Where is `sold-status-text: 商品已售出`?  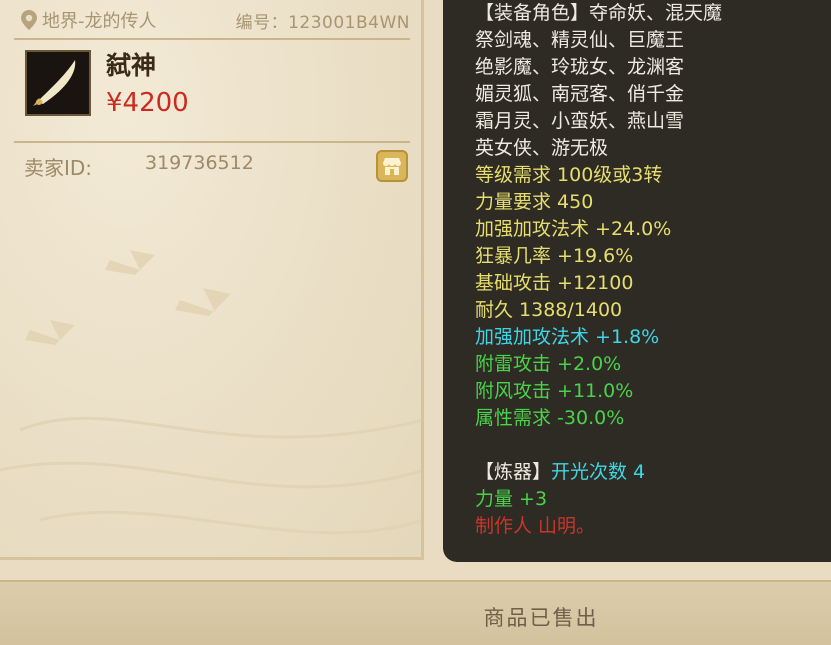 sold-status-text: 商品已售出 is located at coordinates (541, 618).